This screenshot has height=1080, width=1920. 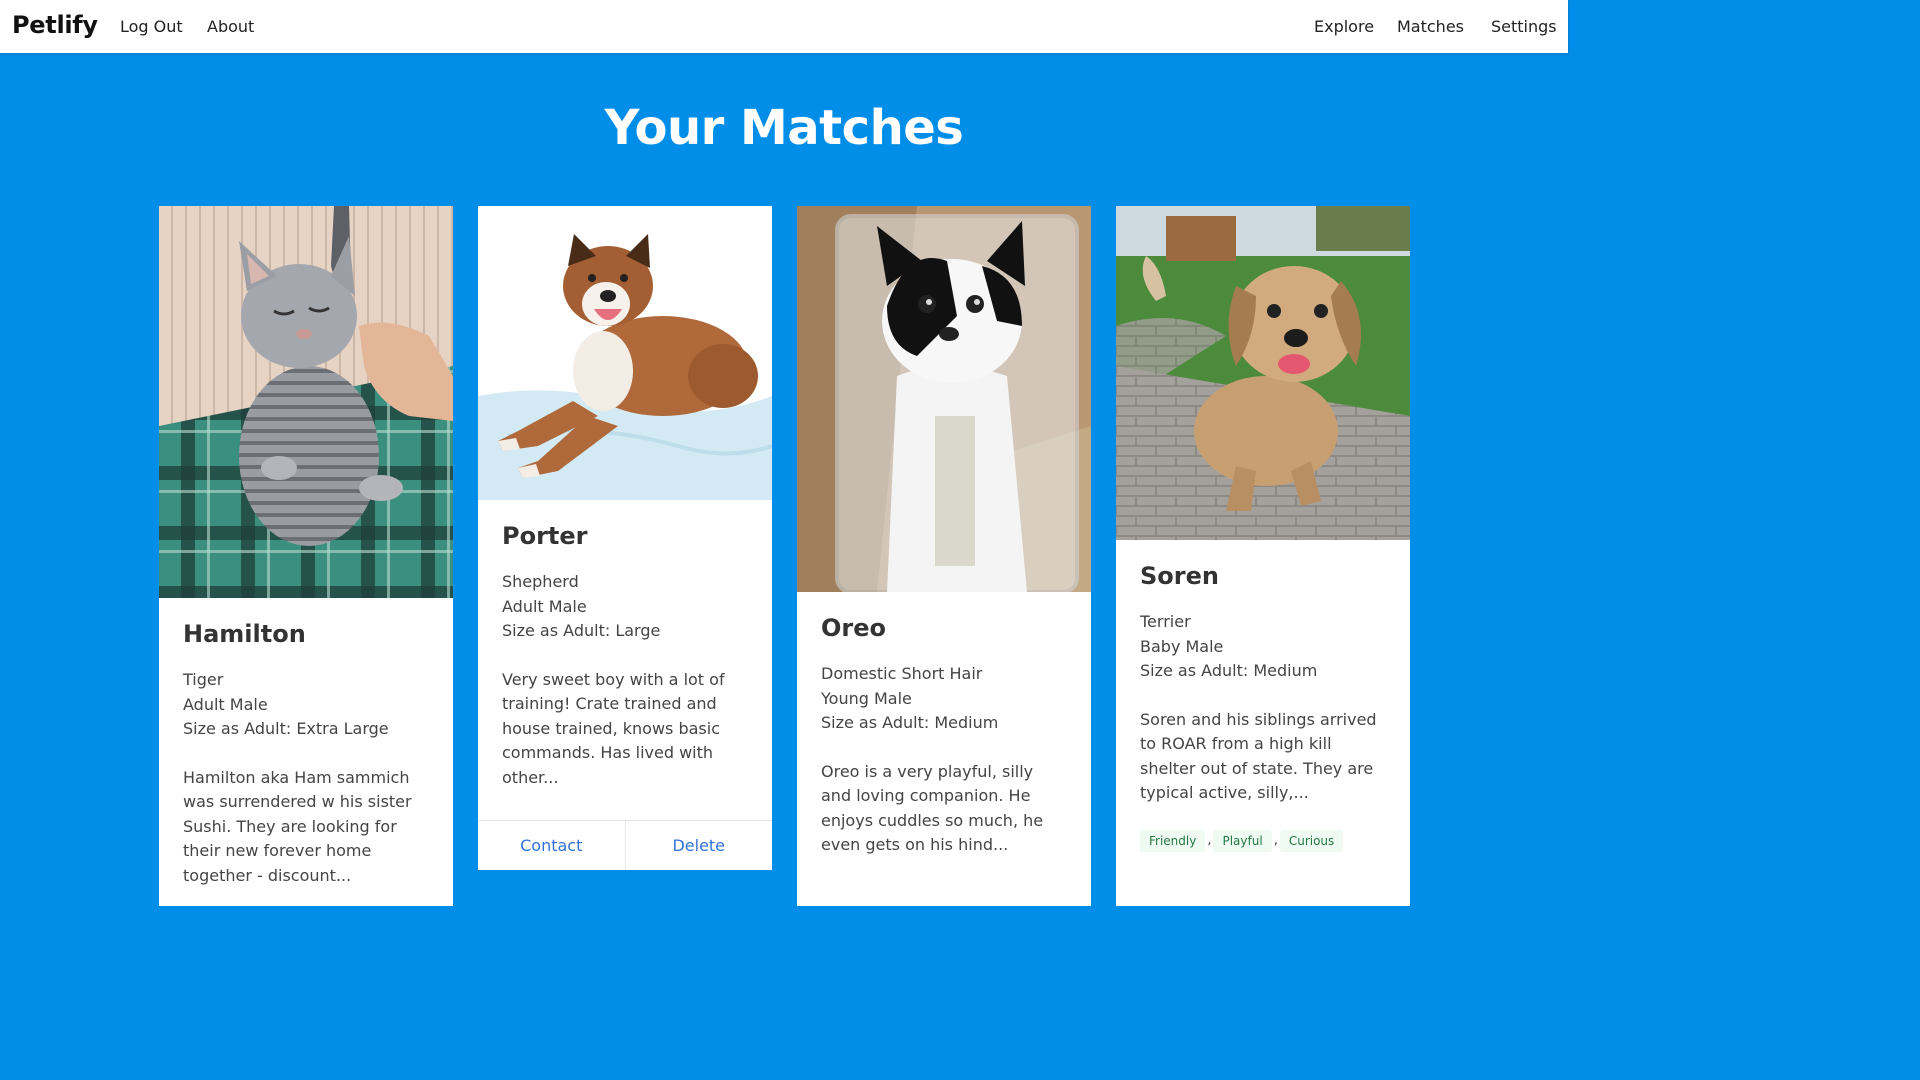 I want to click on pet-name: Soren, so click(x=1179, y=576).